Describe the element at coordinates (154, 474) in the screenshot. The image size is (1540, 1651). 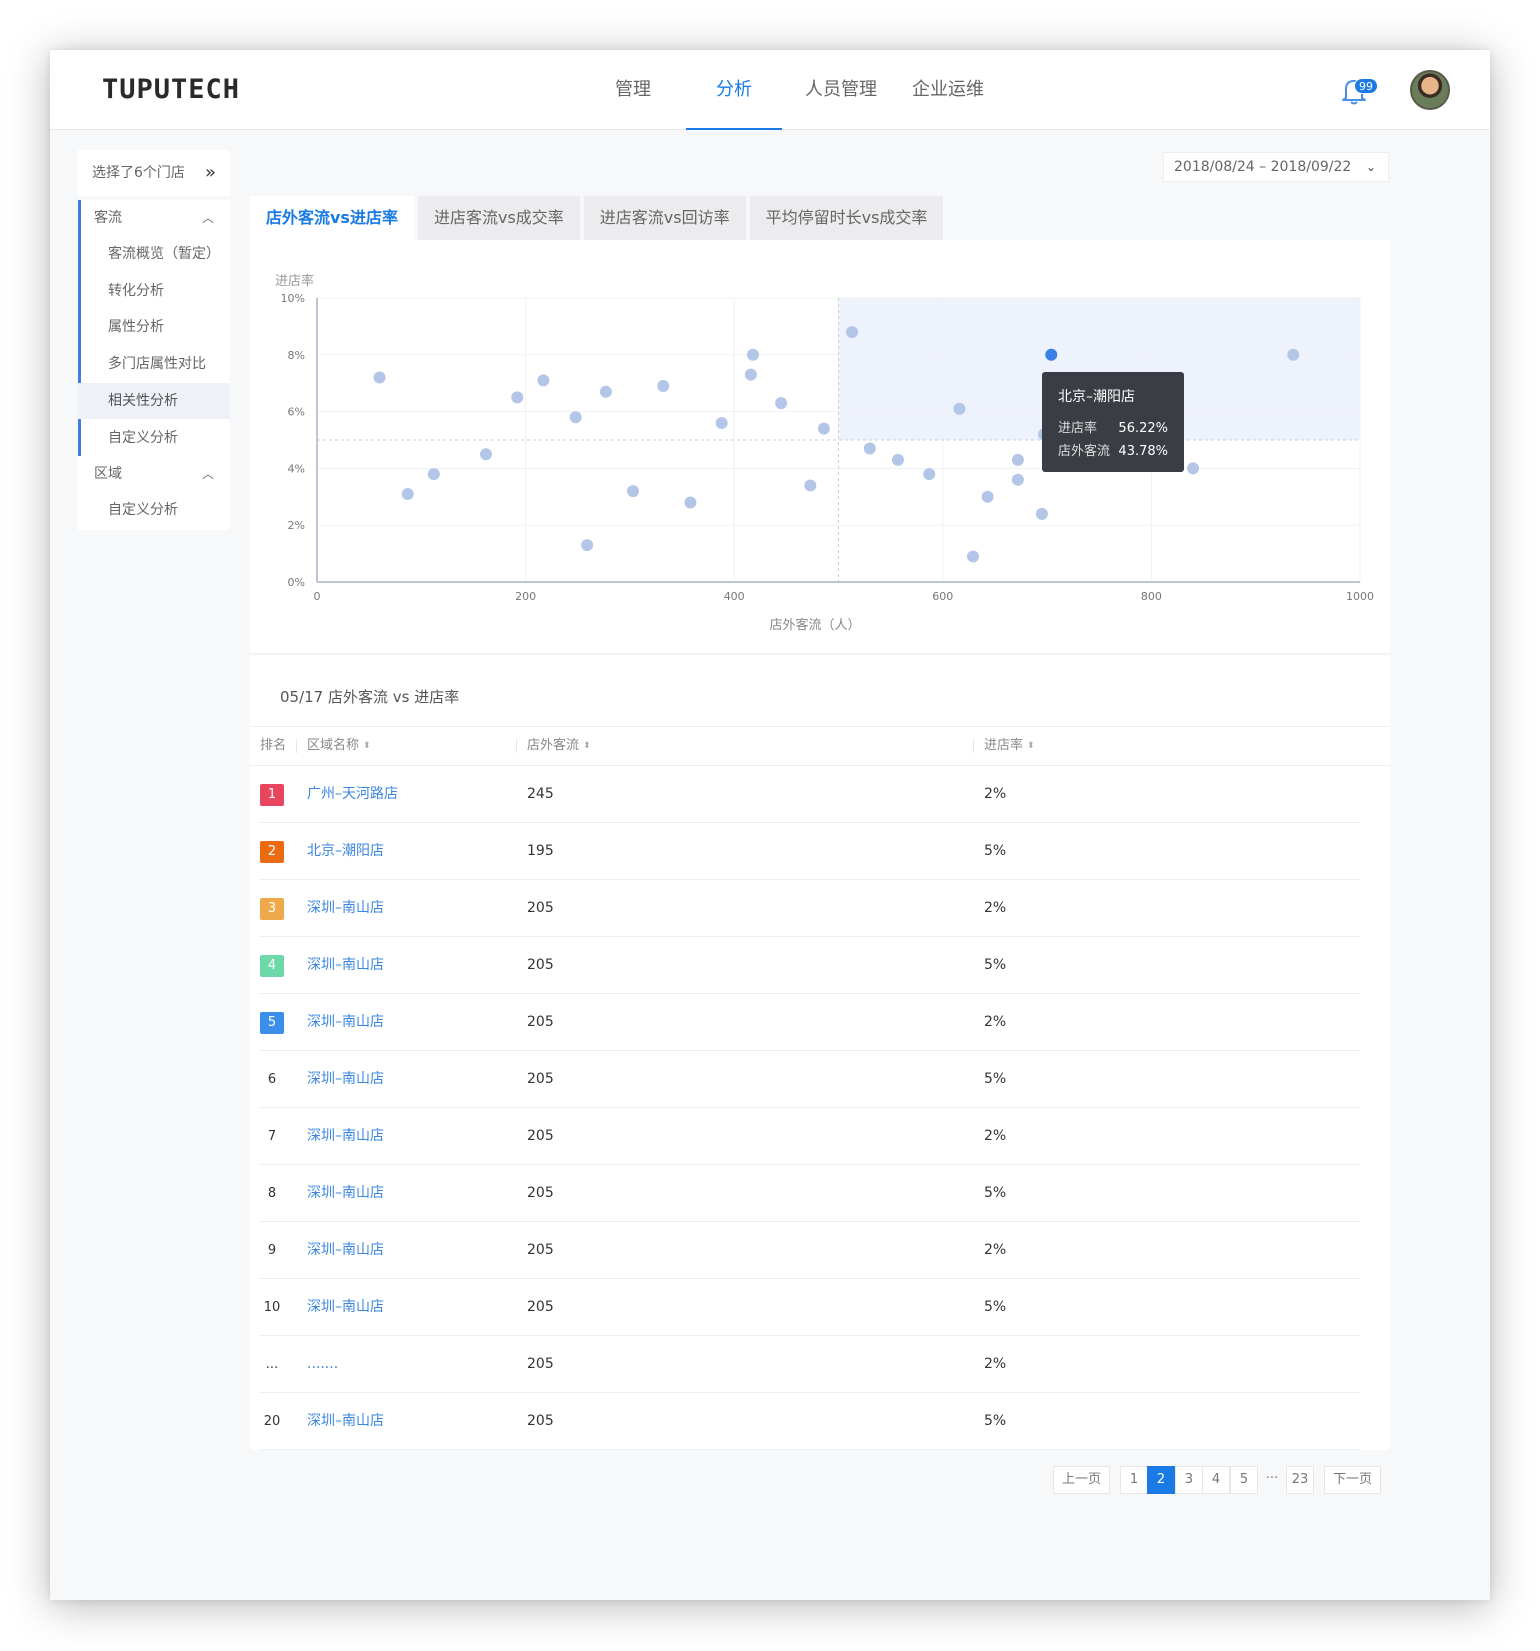
I see `menu-group-region: 区域 ︿` at that location.